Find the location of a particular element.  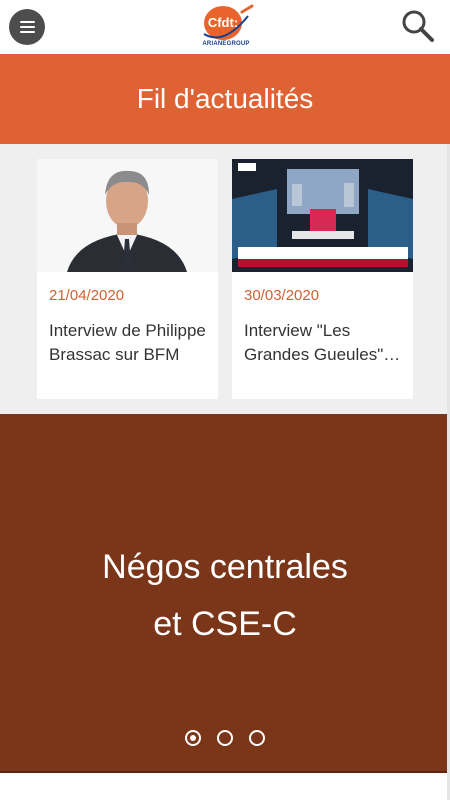

search-icon is located at coordinates (418, 26).